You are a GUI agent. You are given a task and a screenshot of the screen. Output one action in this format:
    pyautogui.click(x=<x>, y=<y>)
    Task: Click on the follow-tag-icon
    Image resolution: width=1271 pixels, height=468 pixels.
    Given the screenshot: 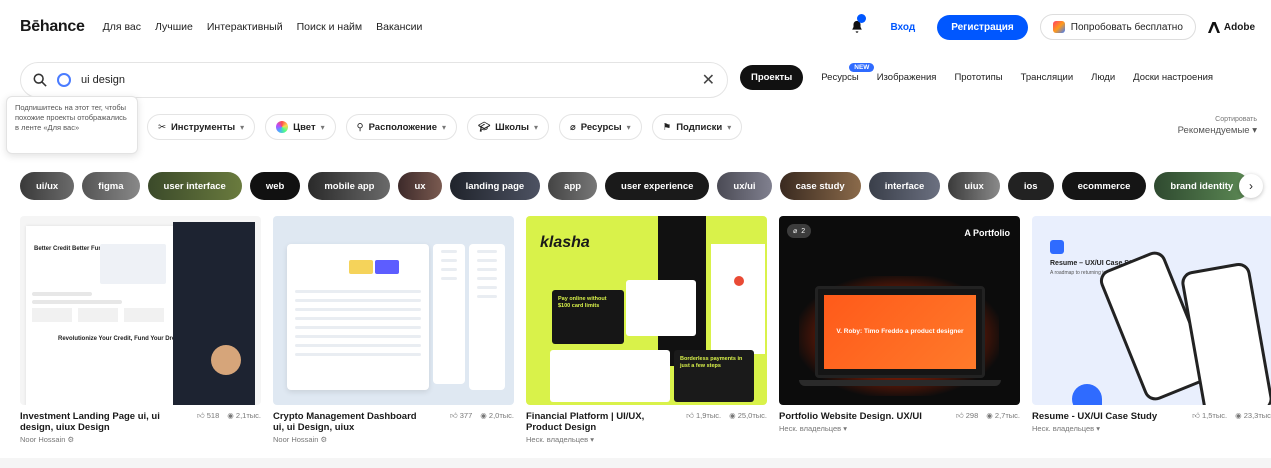 What is the action you would take?
    pyautogui.click(x=64, y=80)
    